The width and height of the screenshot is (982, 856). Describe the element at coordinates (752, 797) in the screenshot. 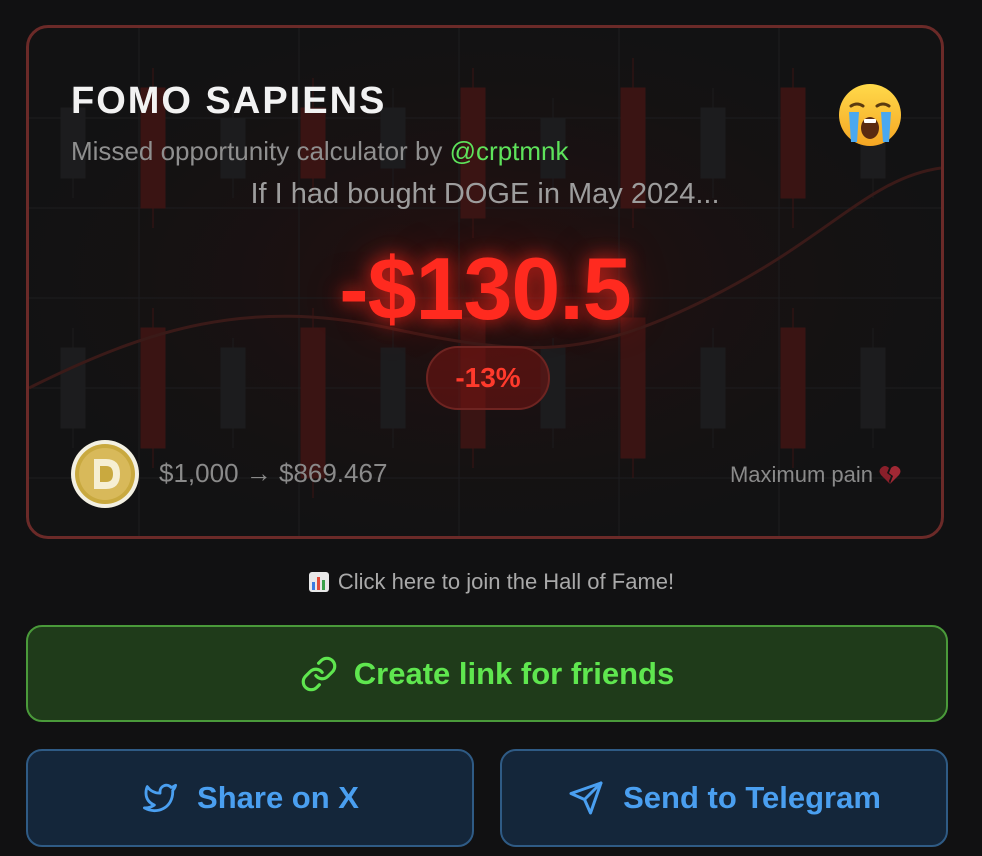

I see `send-to-telegram-label: Send to Telegram` at that location.